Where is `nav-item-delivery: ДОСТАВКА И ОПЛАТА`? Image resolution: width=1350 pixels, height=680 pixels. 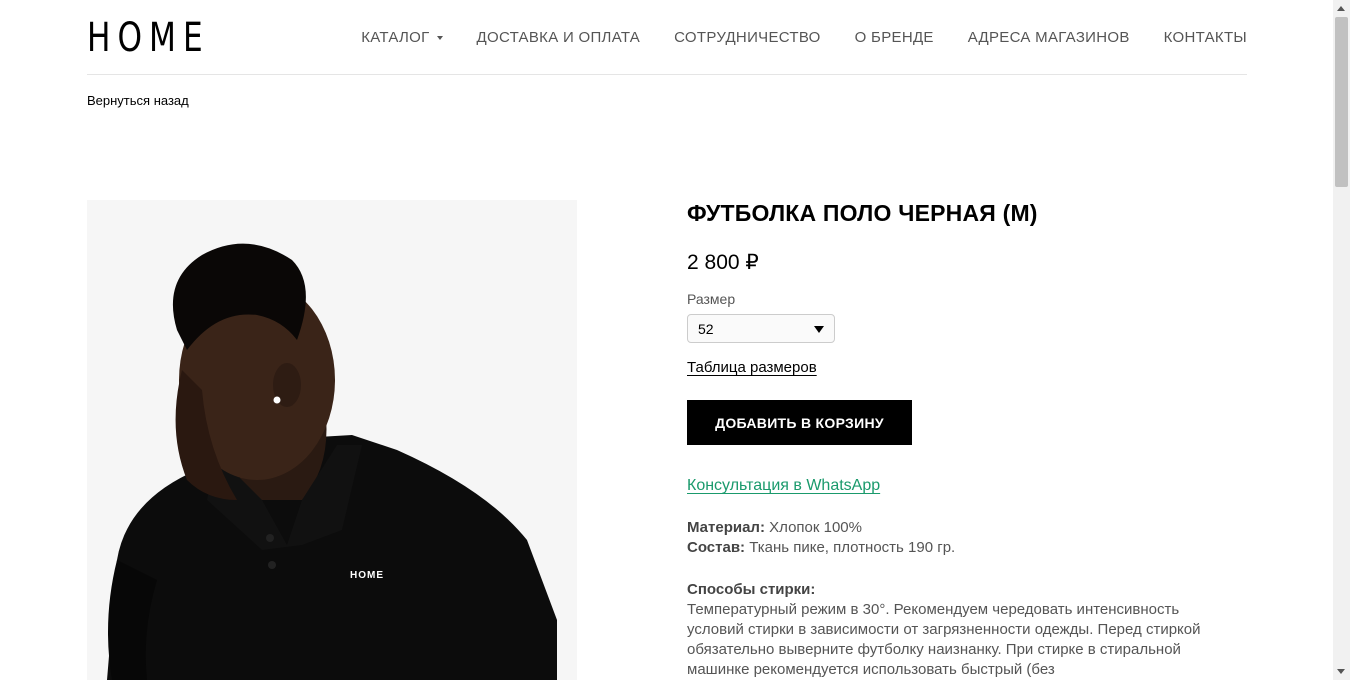 nav-item-delivery: ДОСТАВКА И ОПЛАТА is located at coordinates (559, 38).